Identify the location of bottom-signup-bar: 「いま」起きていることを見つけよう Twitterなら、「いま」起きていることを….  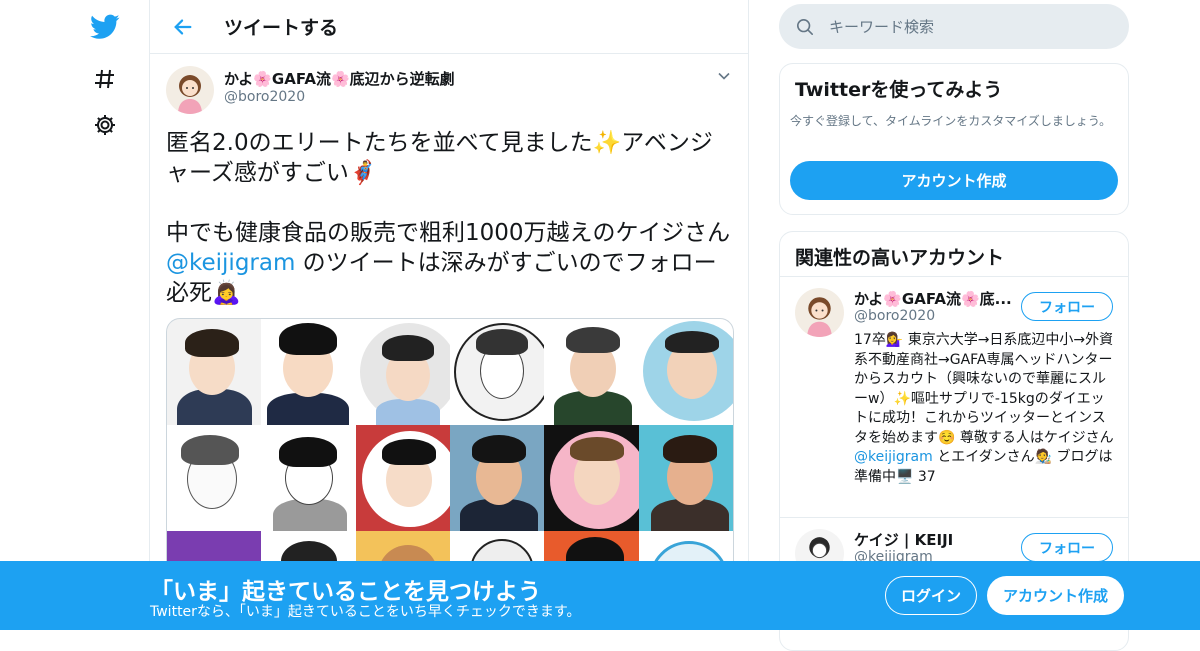
(600, 595).